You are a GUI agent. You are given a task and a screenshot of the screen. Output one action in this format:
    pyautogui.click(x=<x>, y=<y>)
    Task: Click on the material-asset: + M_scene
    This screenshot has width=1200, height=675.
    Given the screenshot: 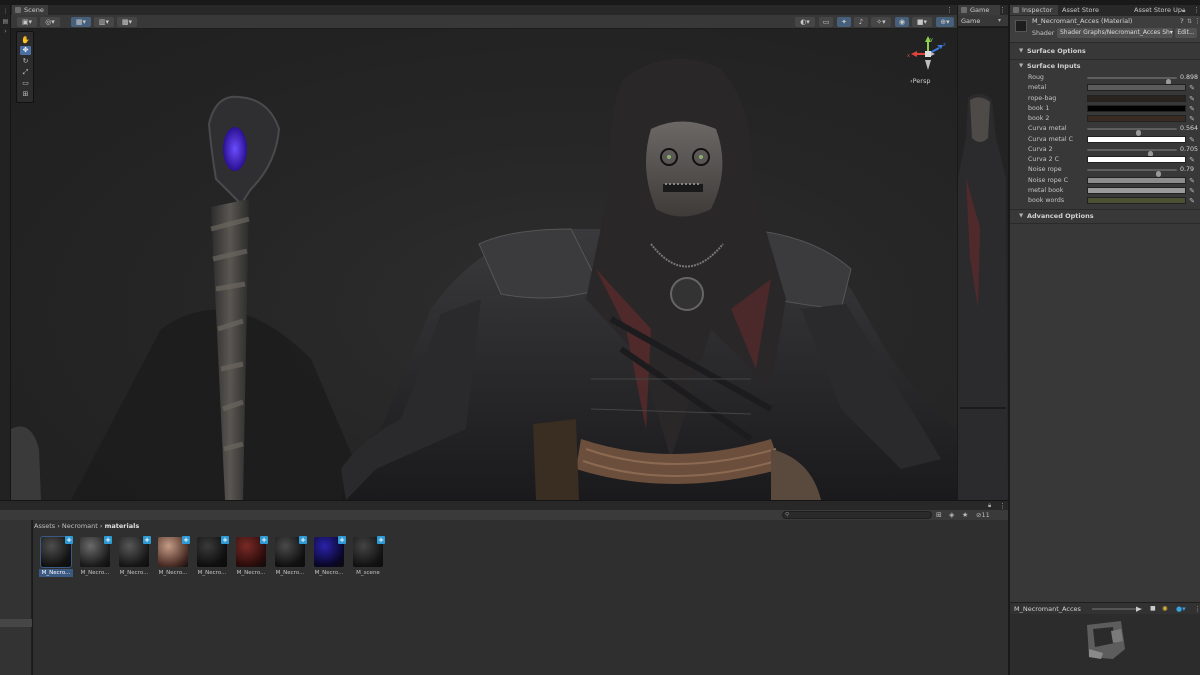 What is the action you would take?
    pyautogui.click(x=368, y=558)
    